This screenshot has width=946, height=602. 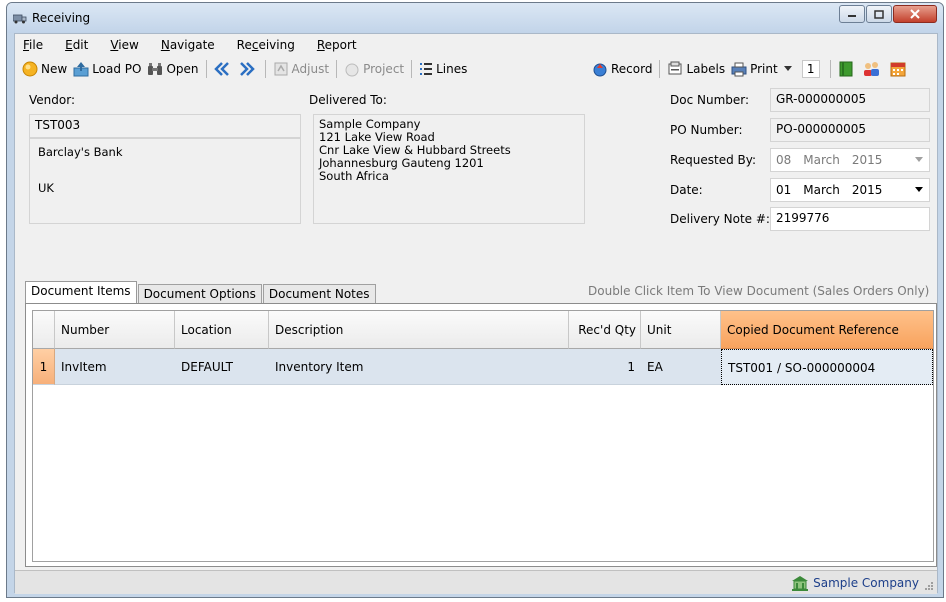 What do you see at coordinates (128, 45) in the screenshot?
I see `menu-view-post: iew` at bounding box center [128, 45].